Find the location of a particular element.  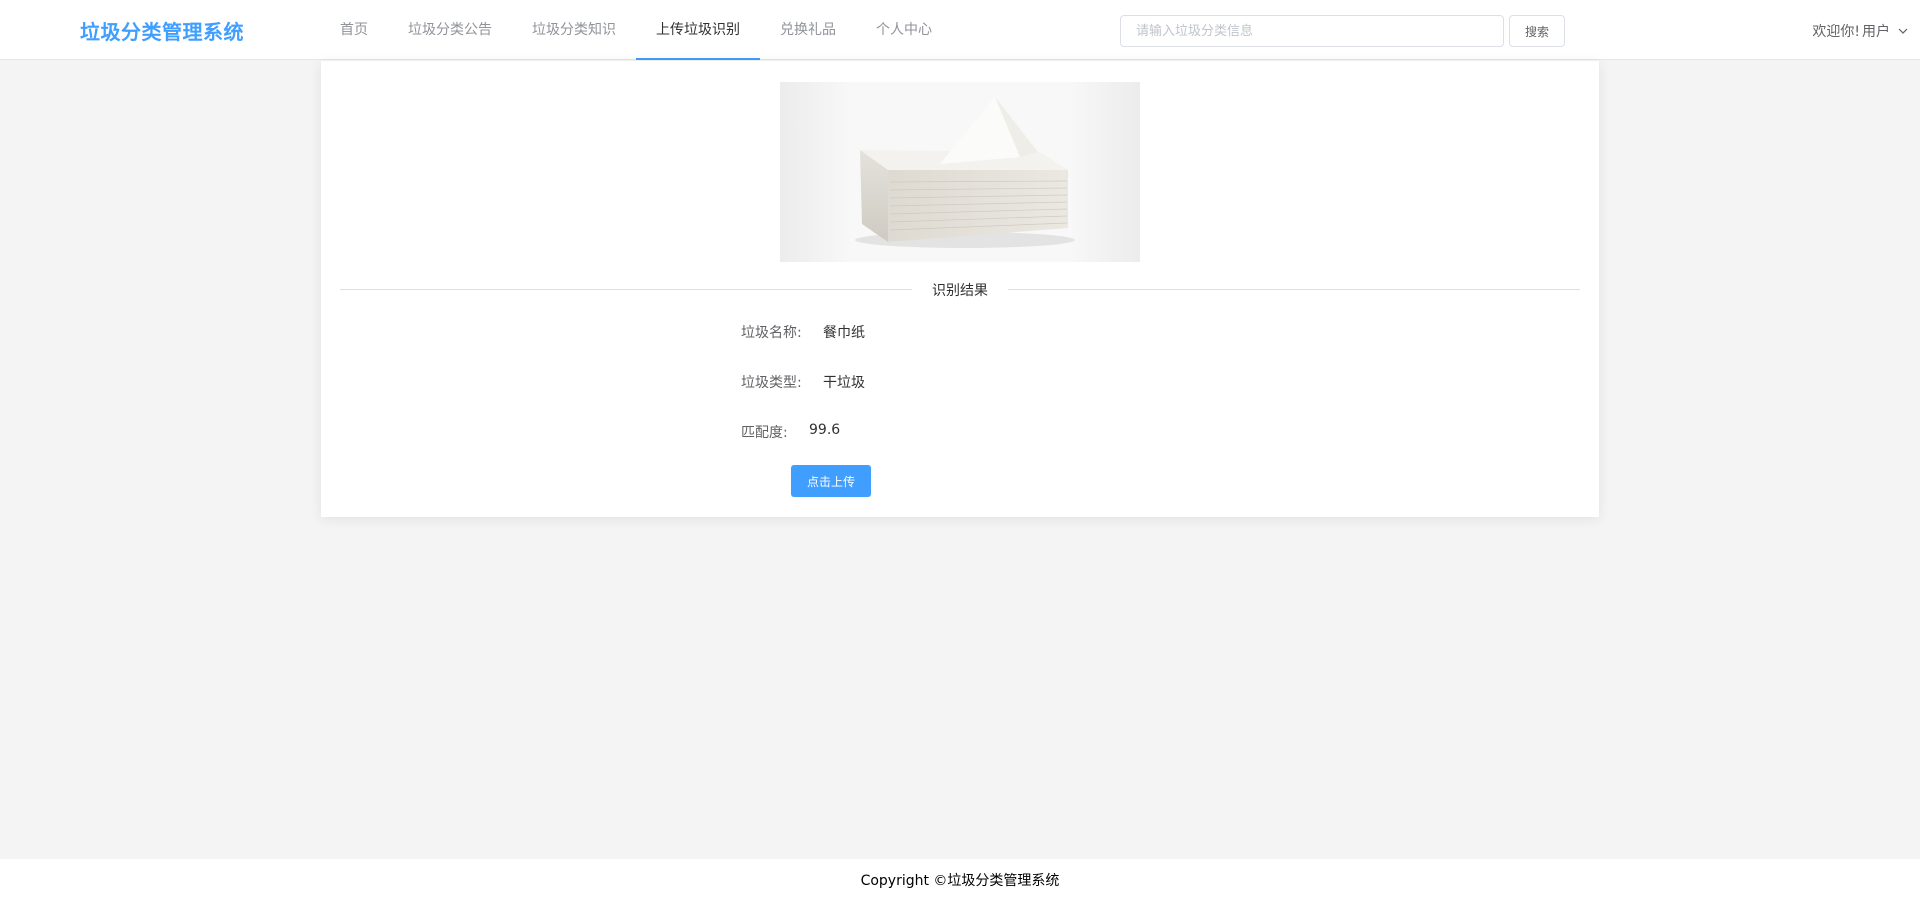

garbage-type-value-wrap: 干垃圾 is located at coordinates (844, 382).